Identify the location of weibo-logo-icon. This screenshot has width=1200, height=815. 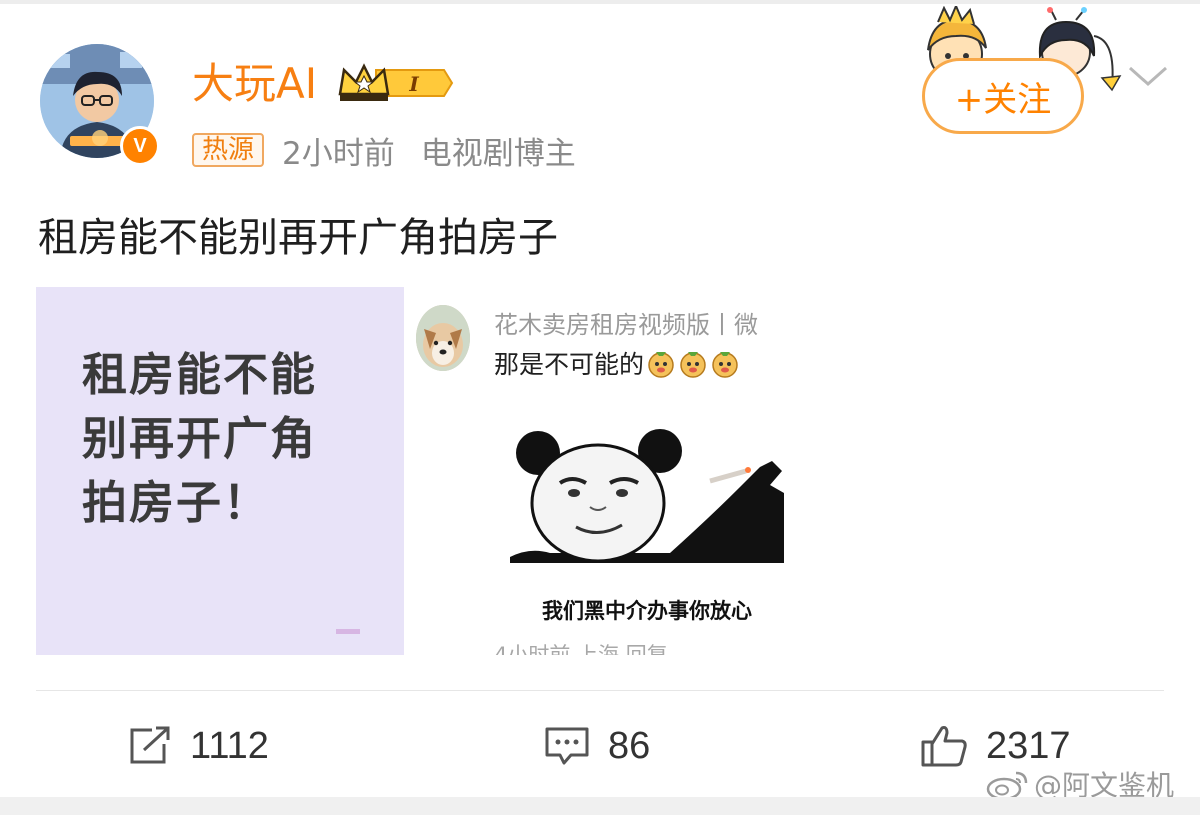
(1007, 786).